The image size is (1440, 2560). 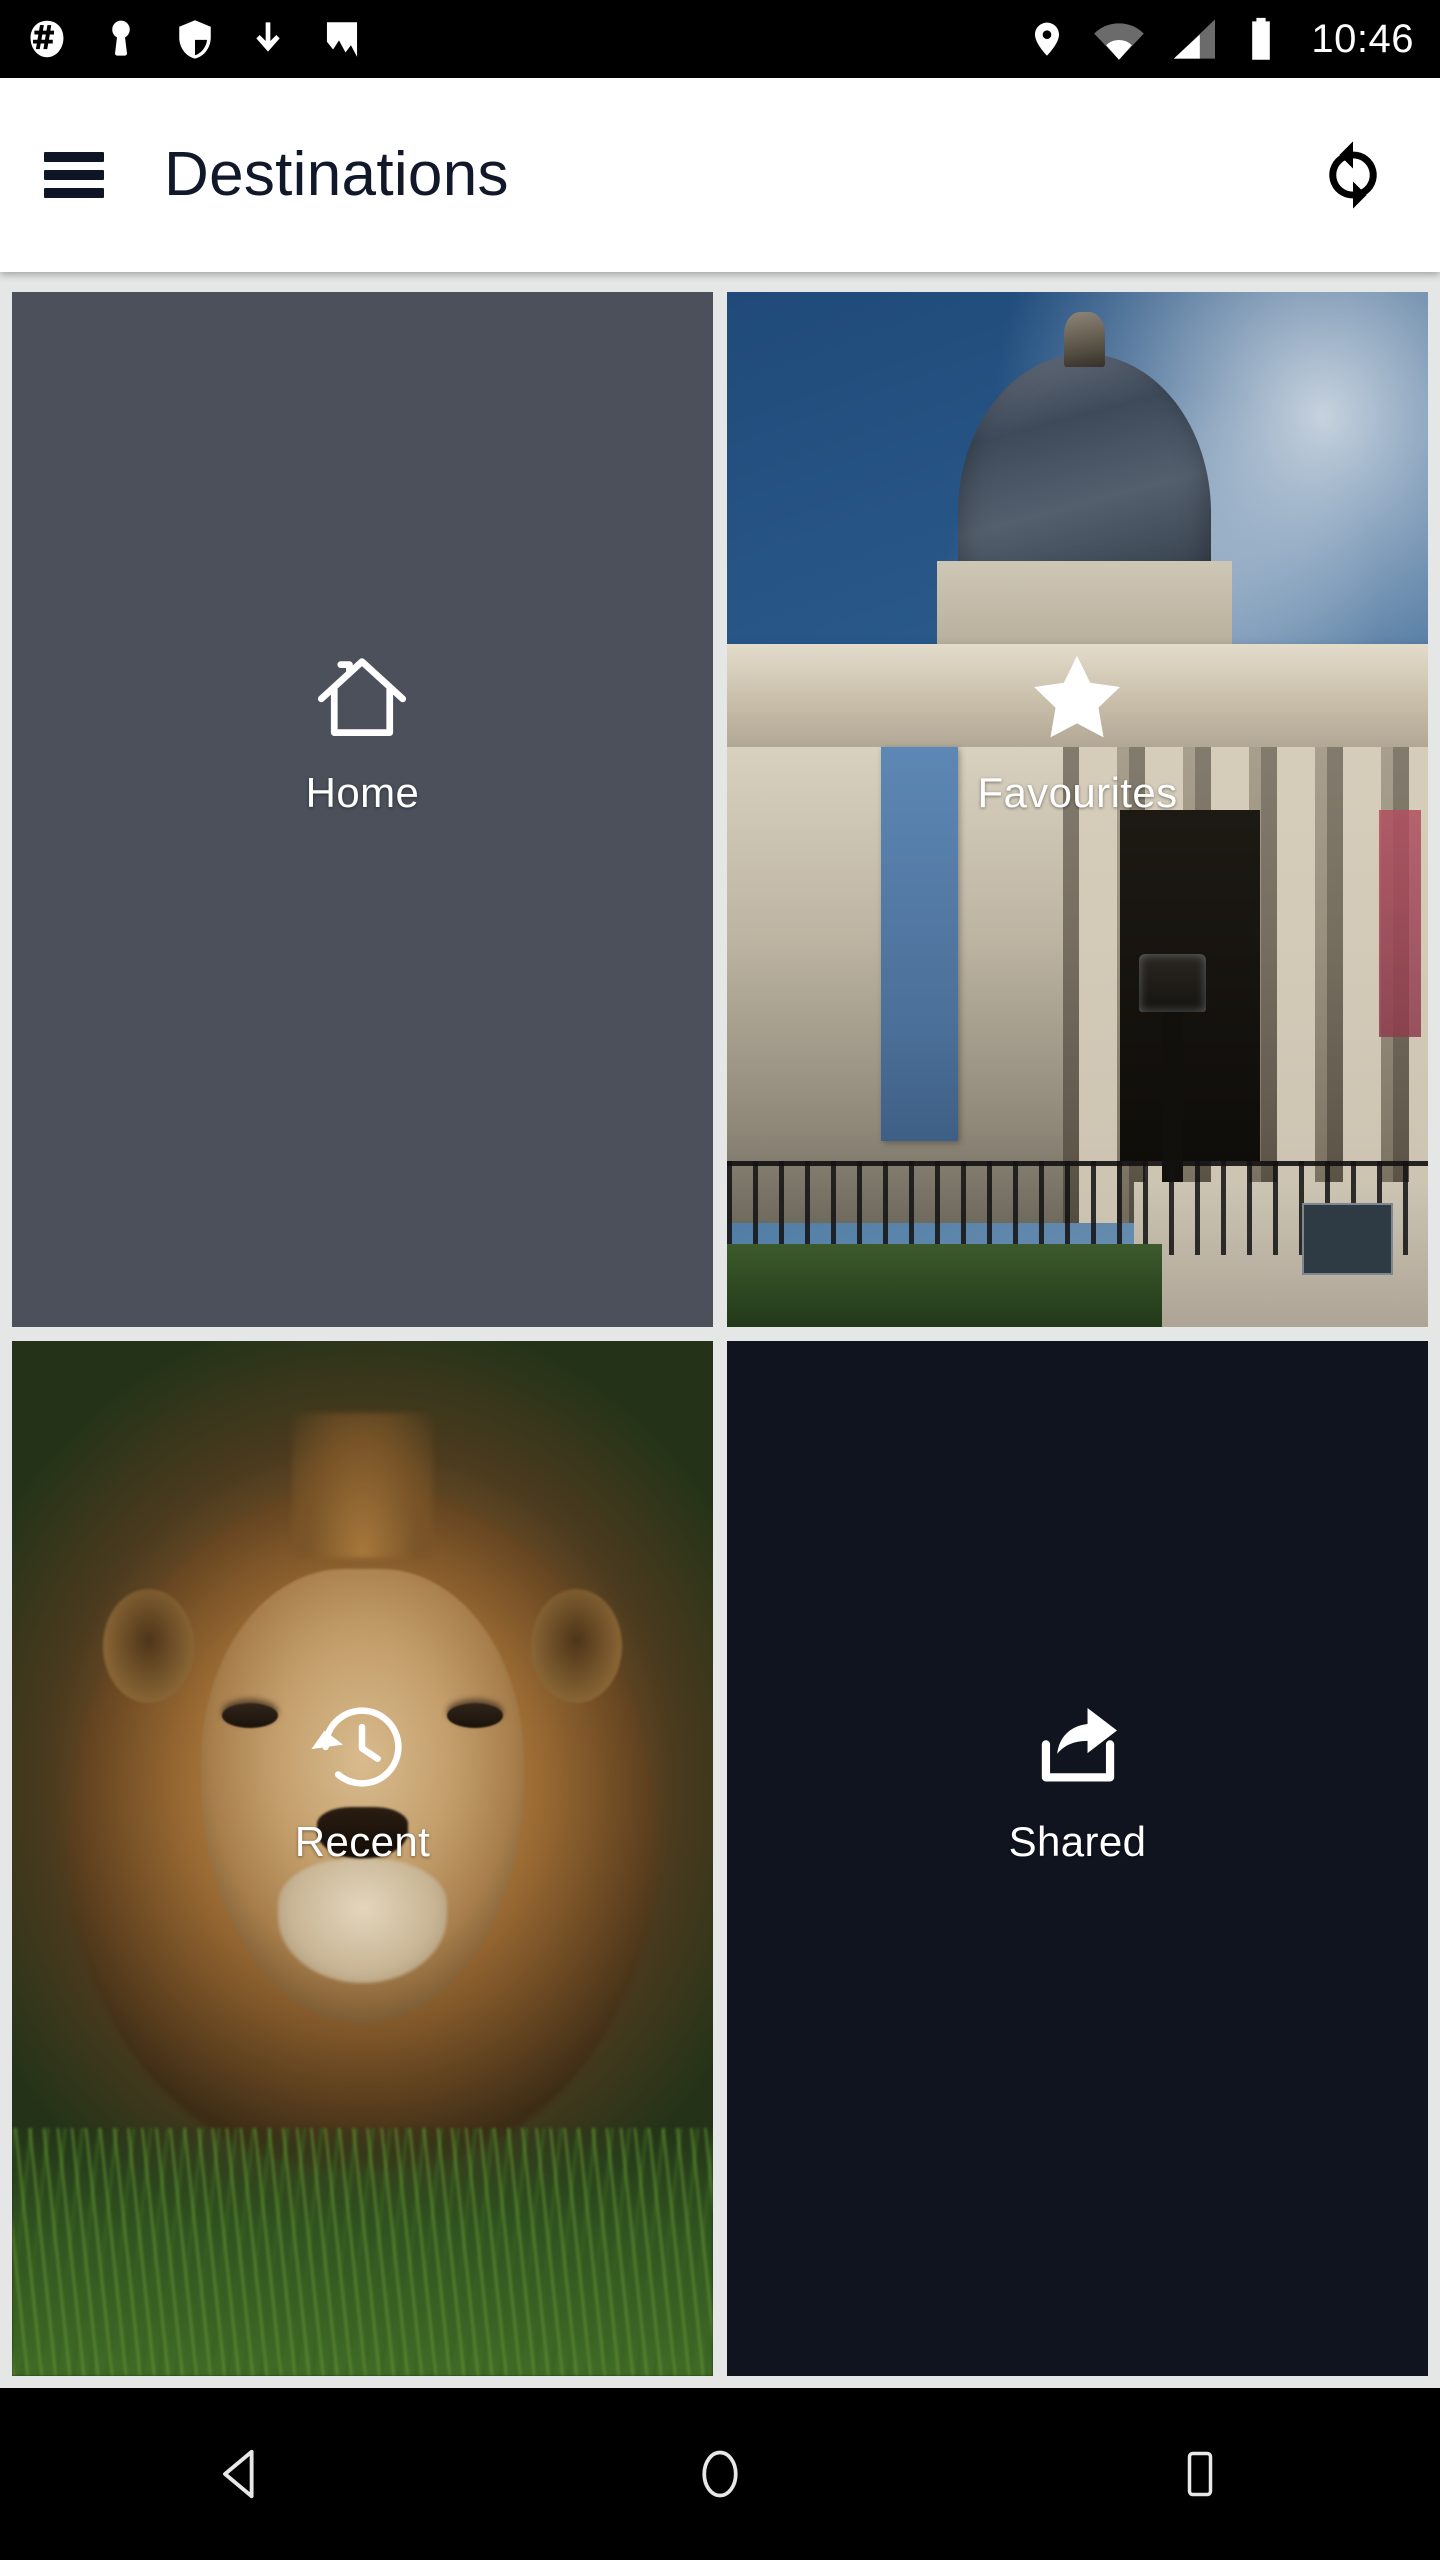 I want to click on tile-shared-label: Shared, so click(x=1077, y=1841).